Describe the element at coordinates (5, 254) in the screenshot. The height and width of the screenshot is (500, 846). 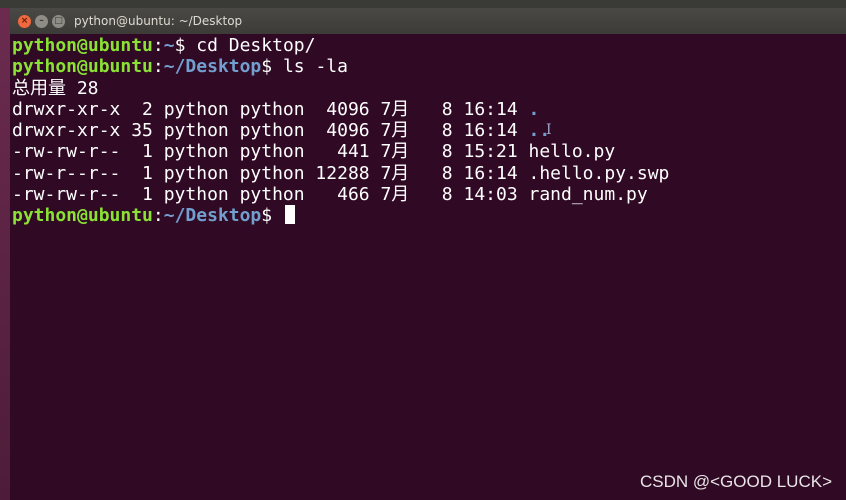
I see `desktop-background` at that location.